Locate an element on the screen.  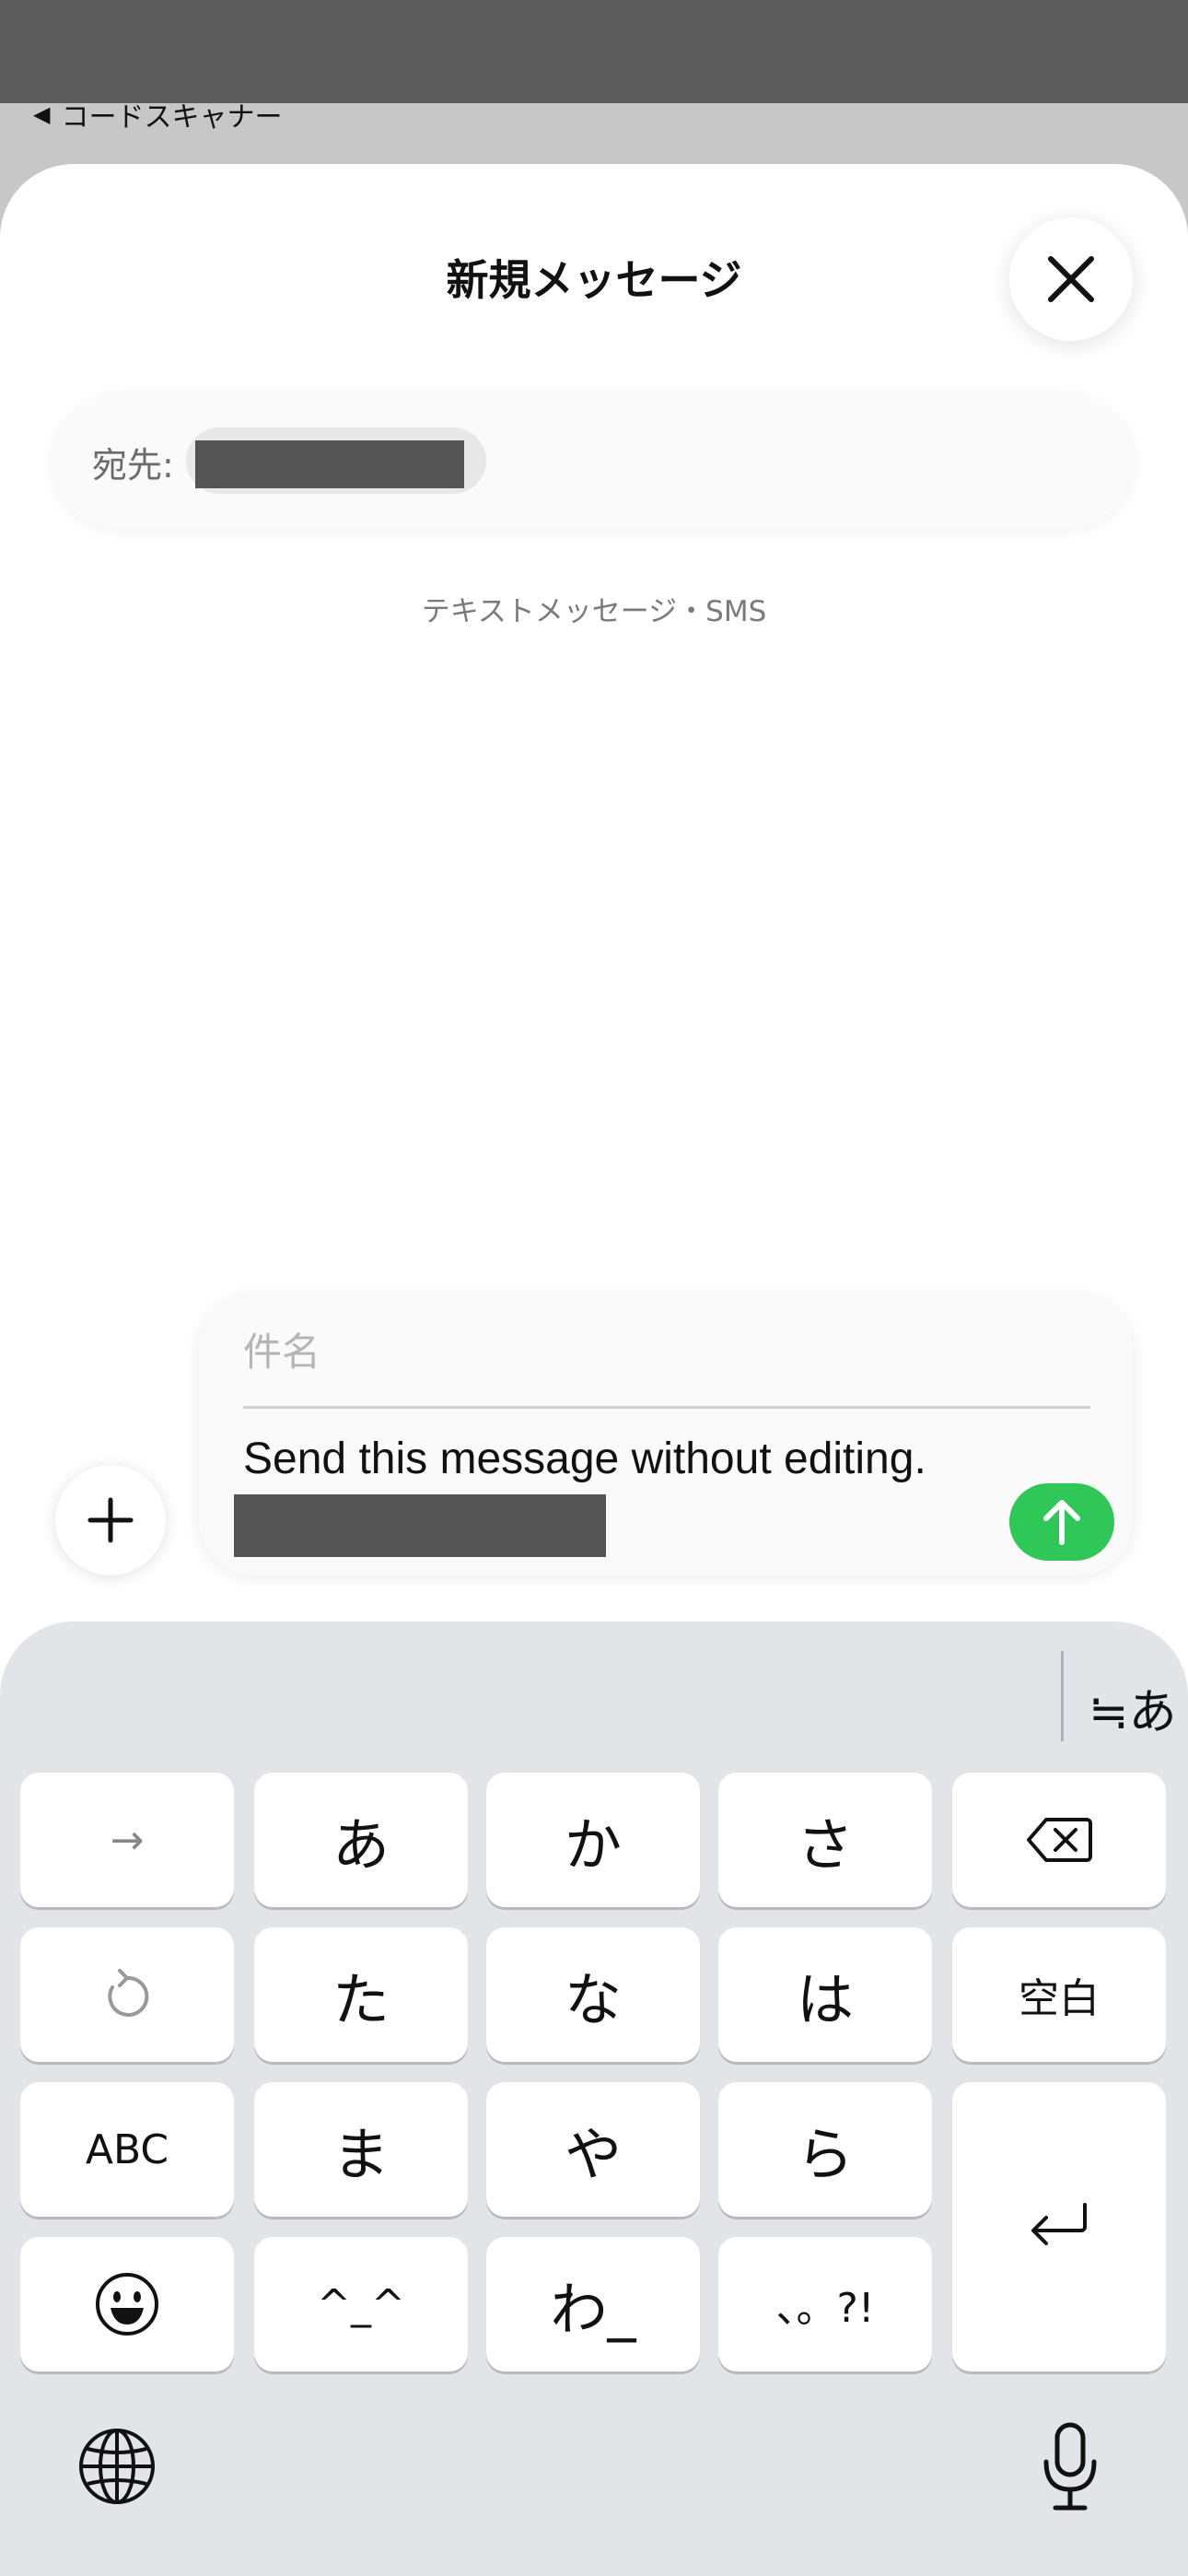
dictation-button is located at coordinates (1070, 2469).